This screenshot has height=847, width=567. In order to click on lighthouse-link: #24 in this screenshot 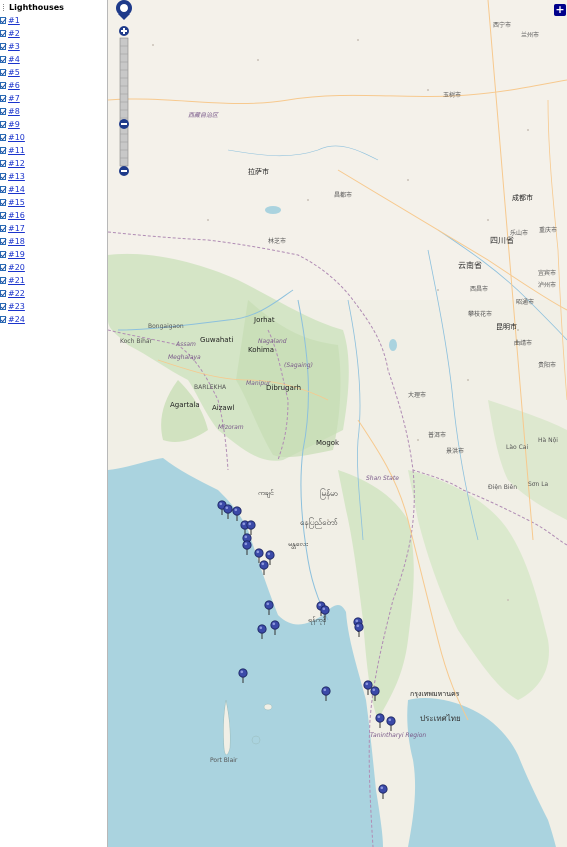, I will do `click(16, 319)`.